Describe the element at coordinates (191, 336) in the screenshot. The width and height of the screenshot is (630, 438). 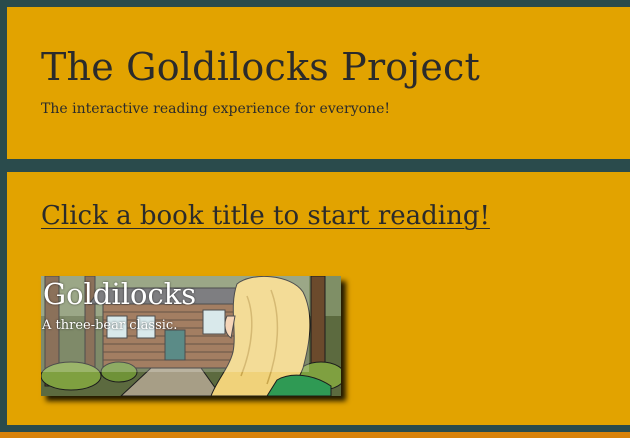
I see `book-card-goldilocks: Goldilocks A three-bear classic.` at that location.